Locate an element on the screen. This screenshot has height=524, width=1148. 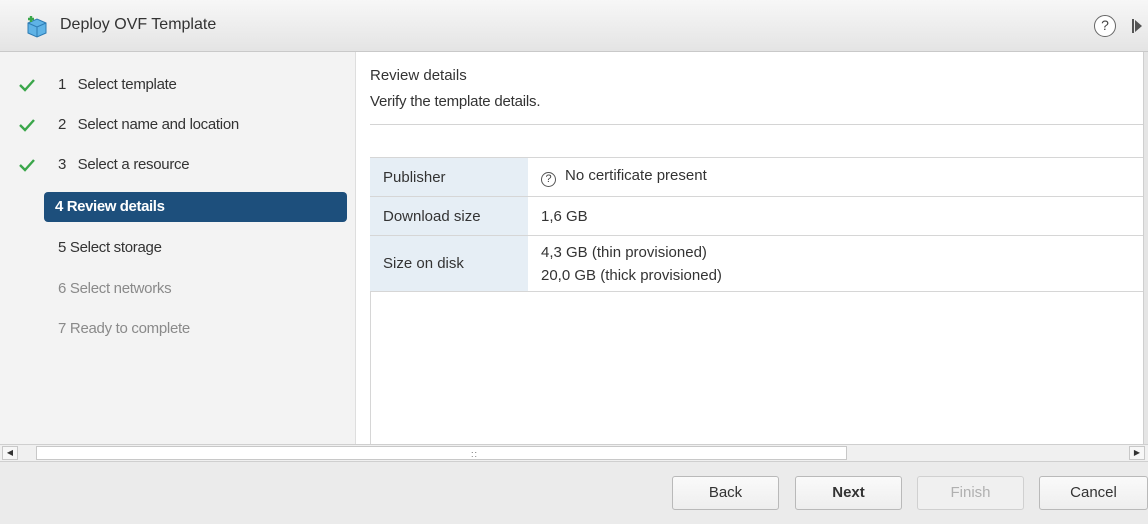
step-label: 4 Review details is located at coordinates (110, 206).